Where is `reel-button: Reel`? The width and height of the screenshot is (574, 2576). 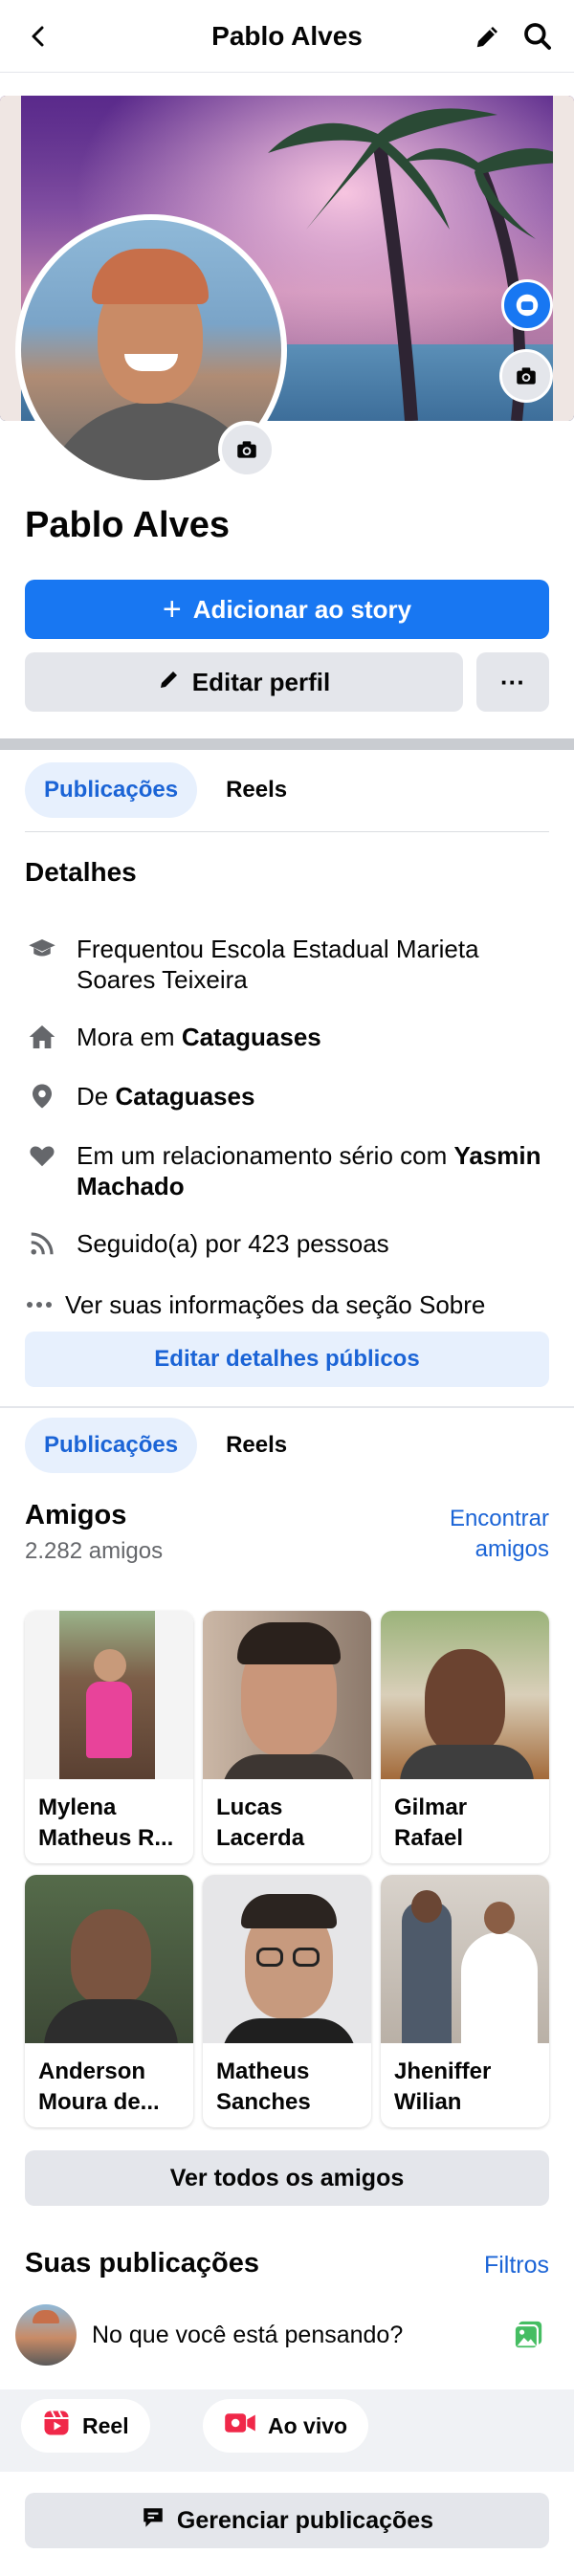
reel-button: Reel is located at coordinates (85, 2426).